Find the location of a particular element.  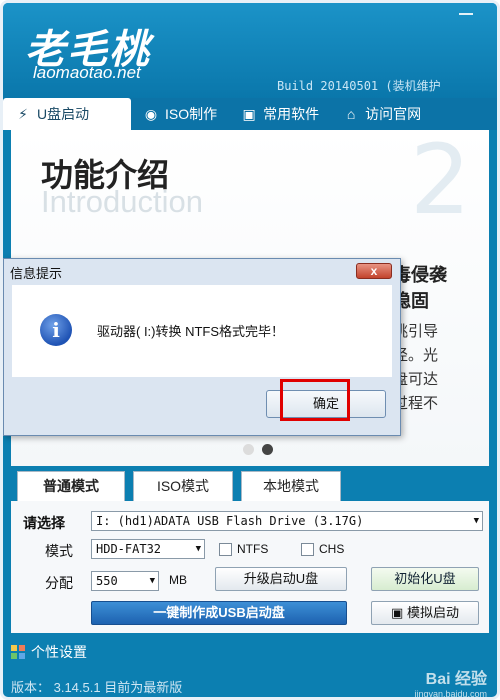

highlight-box is located at coordinates (315, 400).